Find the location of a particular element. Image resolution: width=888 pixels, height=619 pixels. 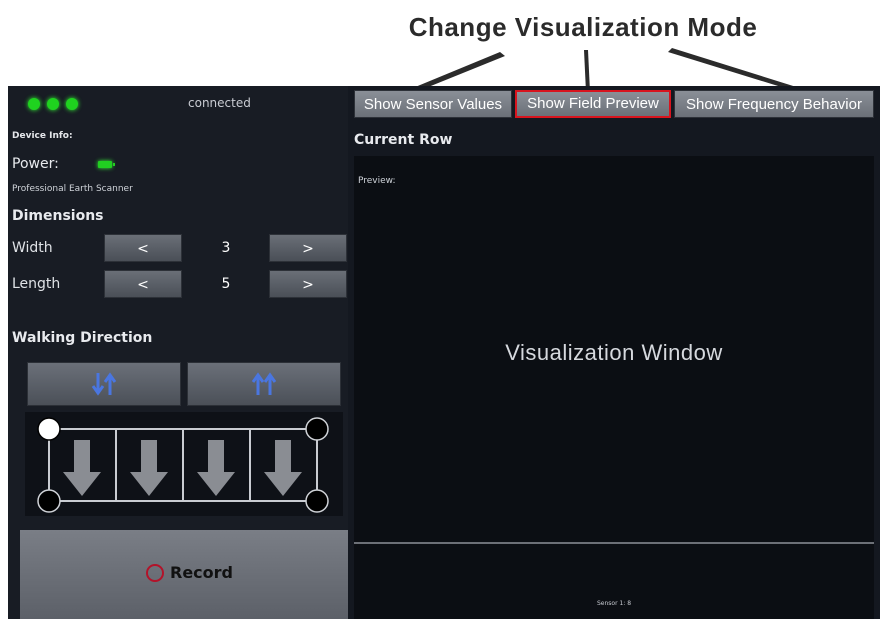

same-direction-arrows-icon is located at coordinates (264, 383).